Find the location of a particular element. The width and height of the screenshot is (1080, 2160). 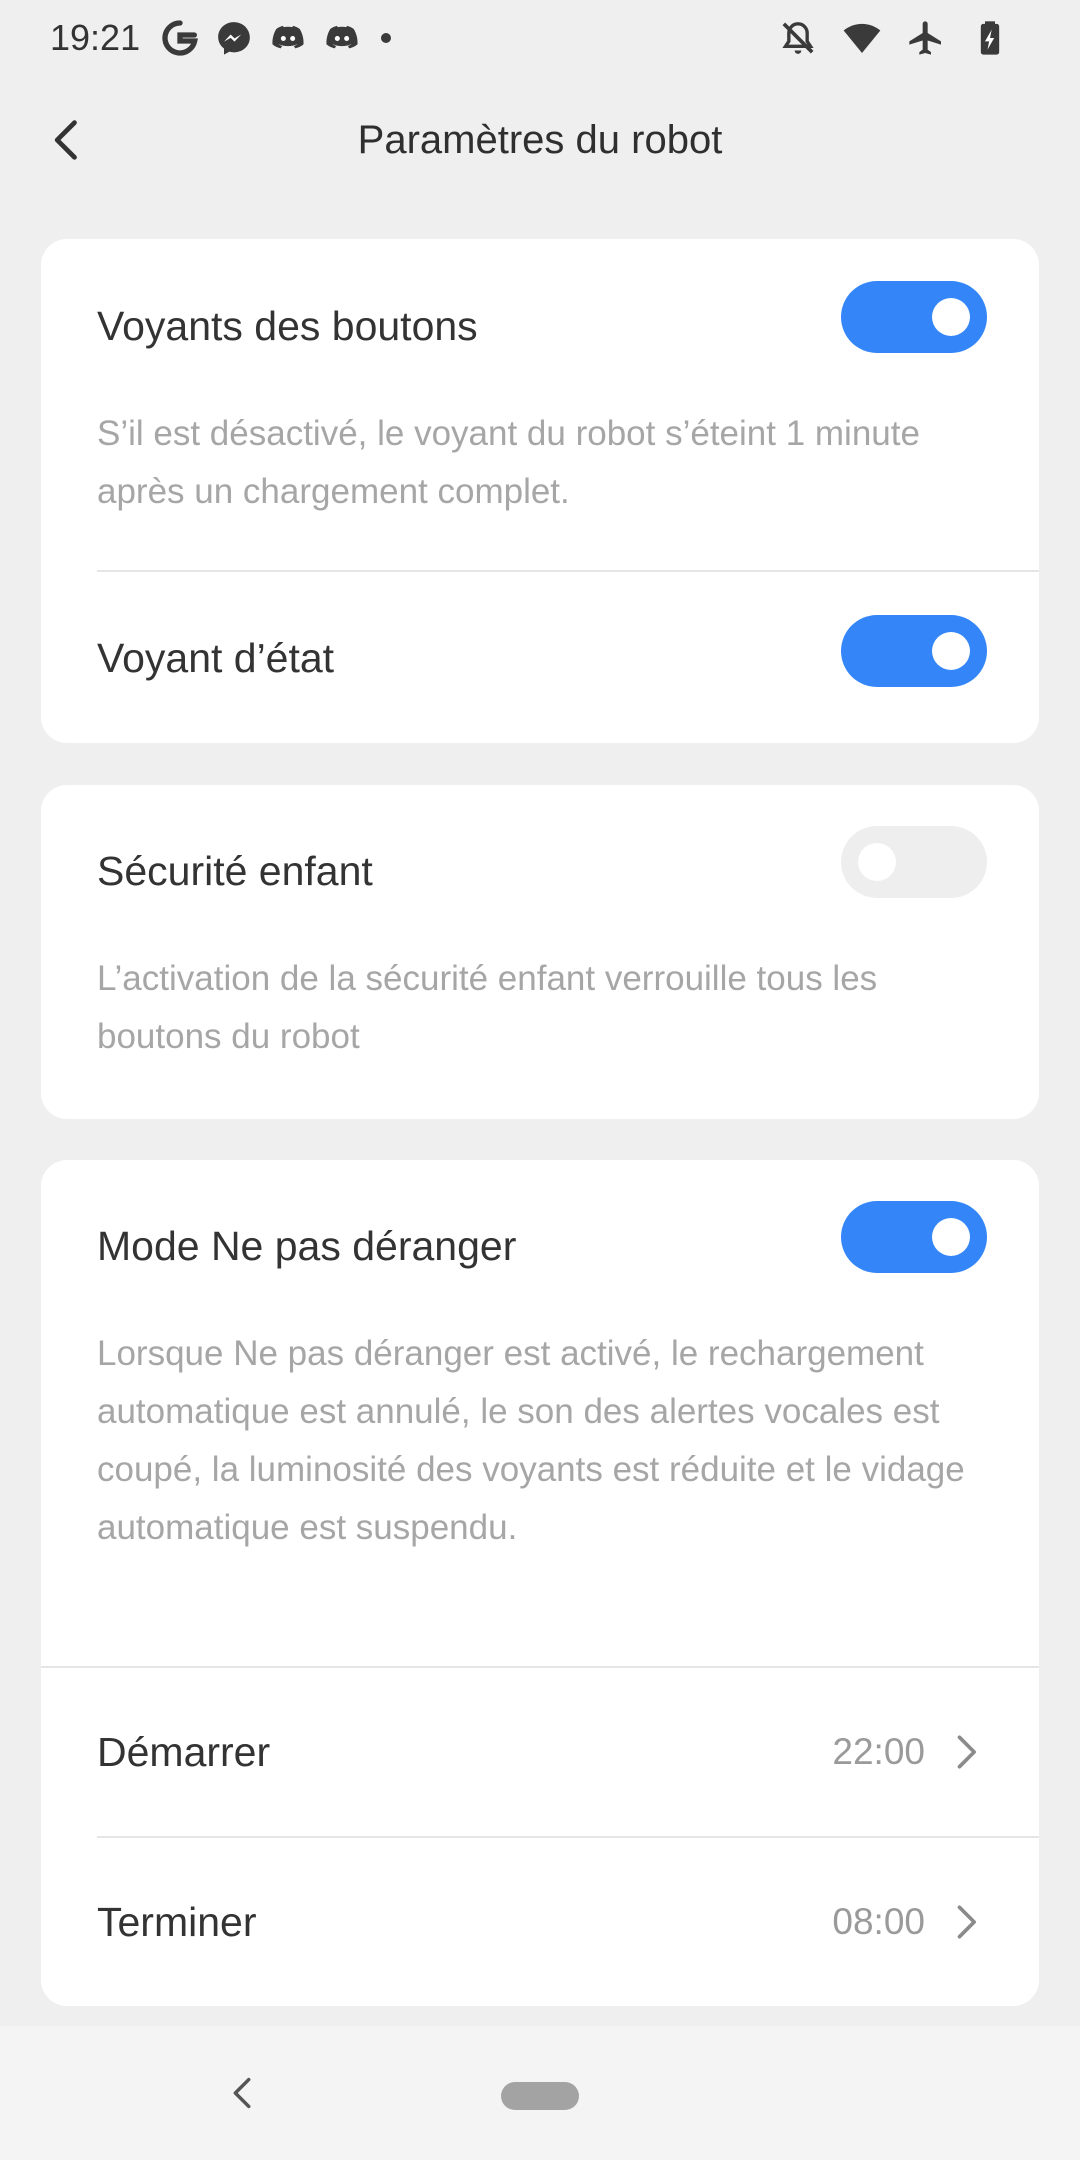

dnd-end-label: Terminer is located at coordinates (177, 1922).